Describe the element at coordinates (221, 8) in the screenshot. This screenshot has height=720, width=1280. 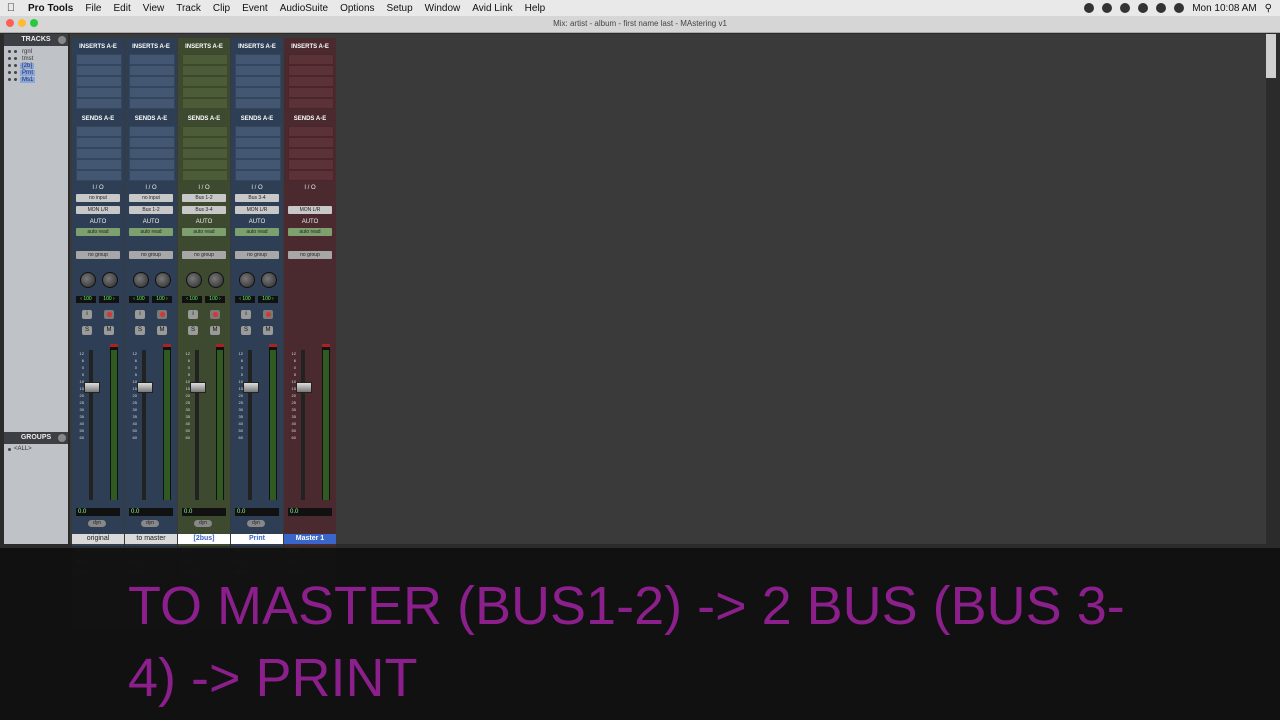
I see `menu-clip: Clip` at that location.